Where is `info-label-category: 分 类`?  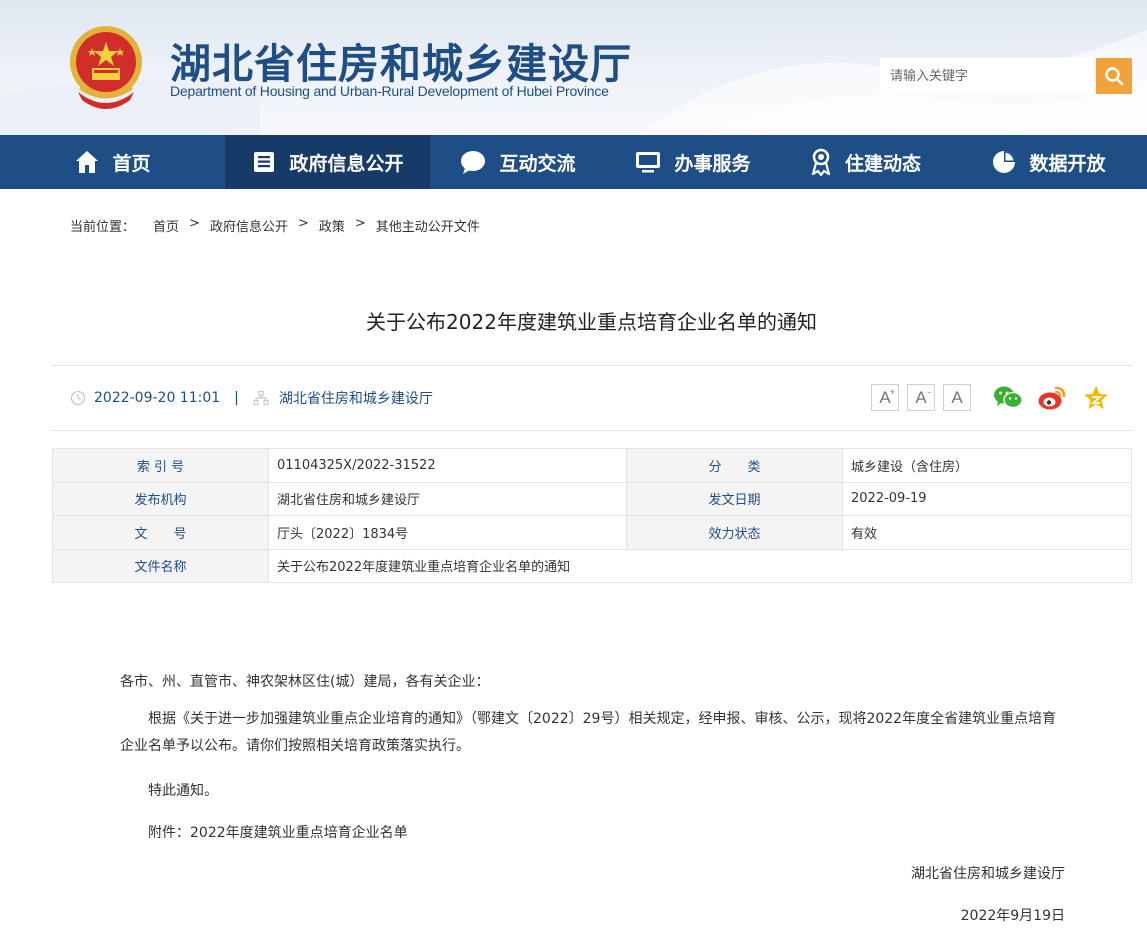 info-label-category: 分 类 is located at coordinates (734, 465).